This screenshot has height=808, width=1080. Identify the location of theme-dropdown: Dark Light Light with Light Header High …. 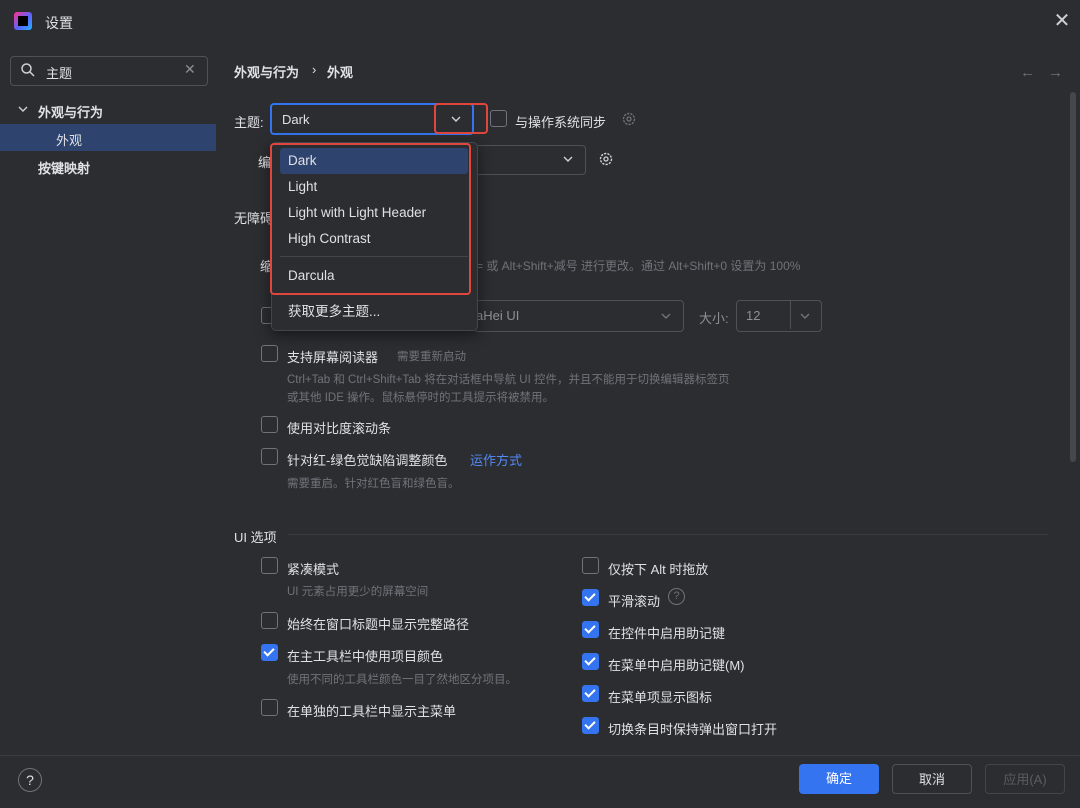
(374, 236).